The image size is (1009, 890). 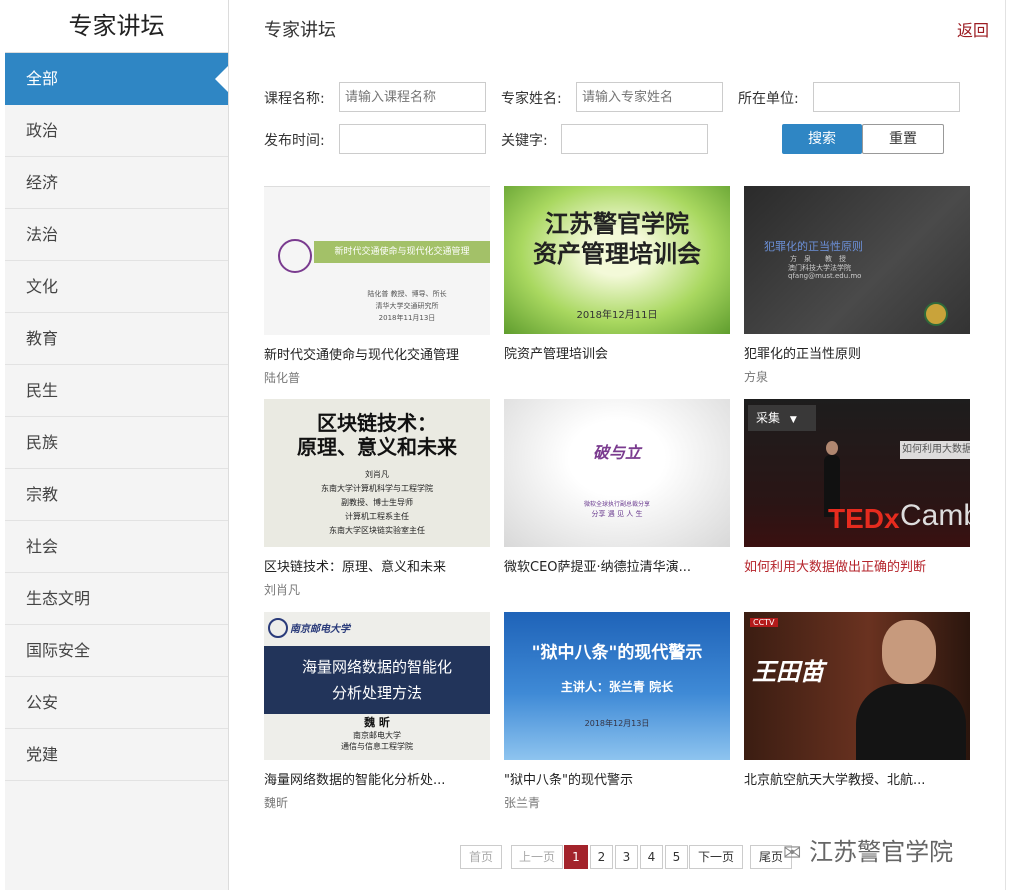 I want to click on course-name-input, so click(x=412, y=97).